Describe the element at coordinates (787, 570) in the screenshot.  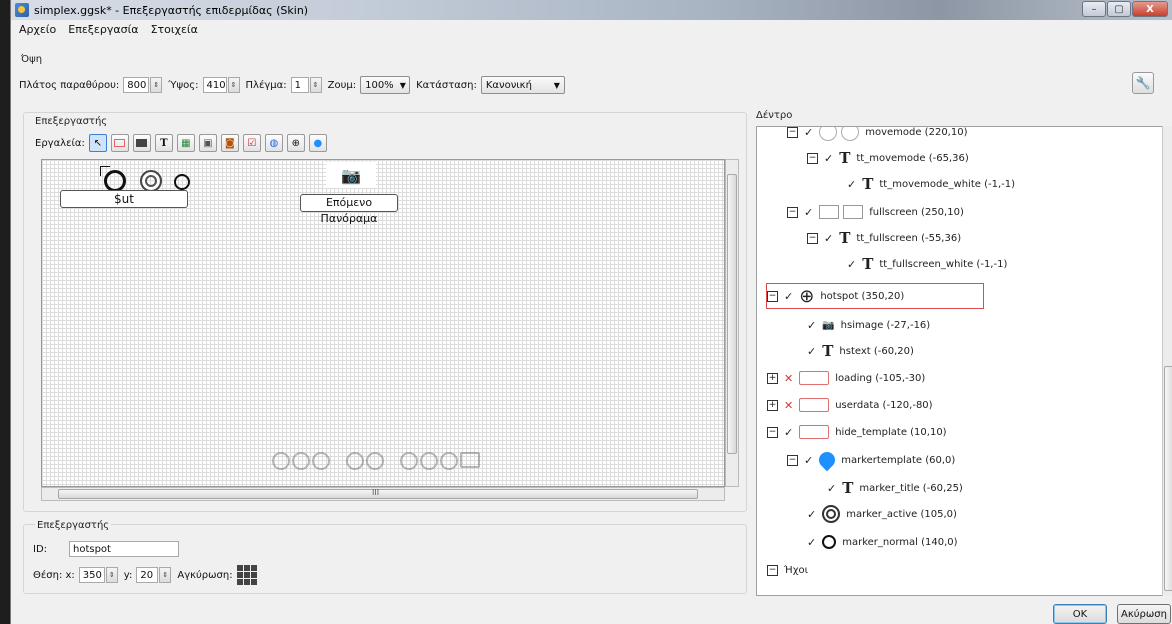
I see `tree-item: − Ήχοι` at that location.